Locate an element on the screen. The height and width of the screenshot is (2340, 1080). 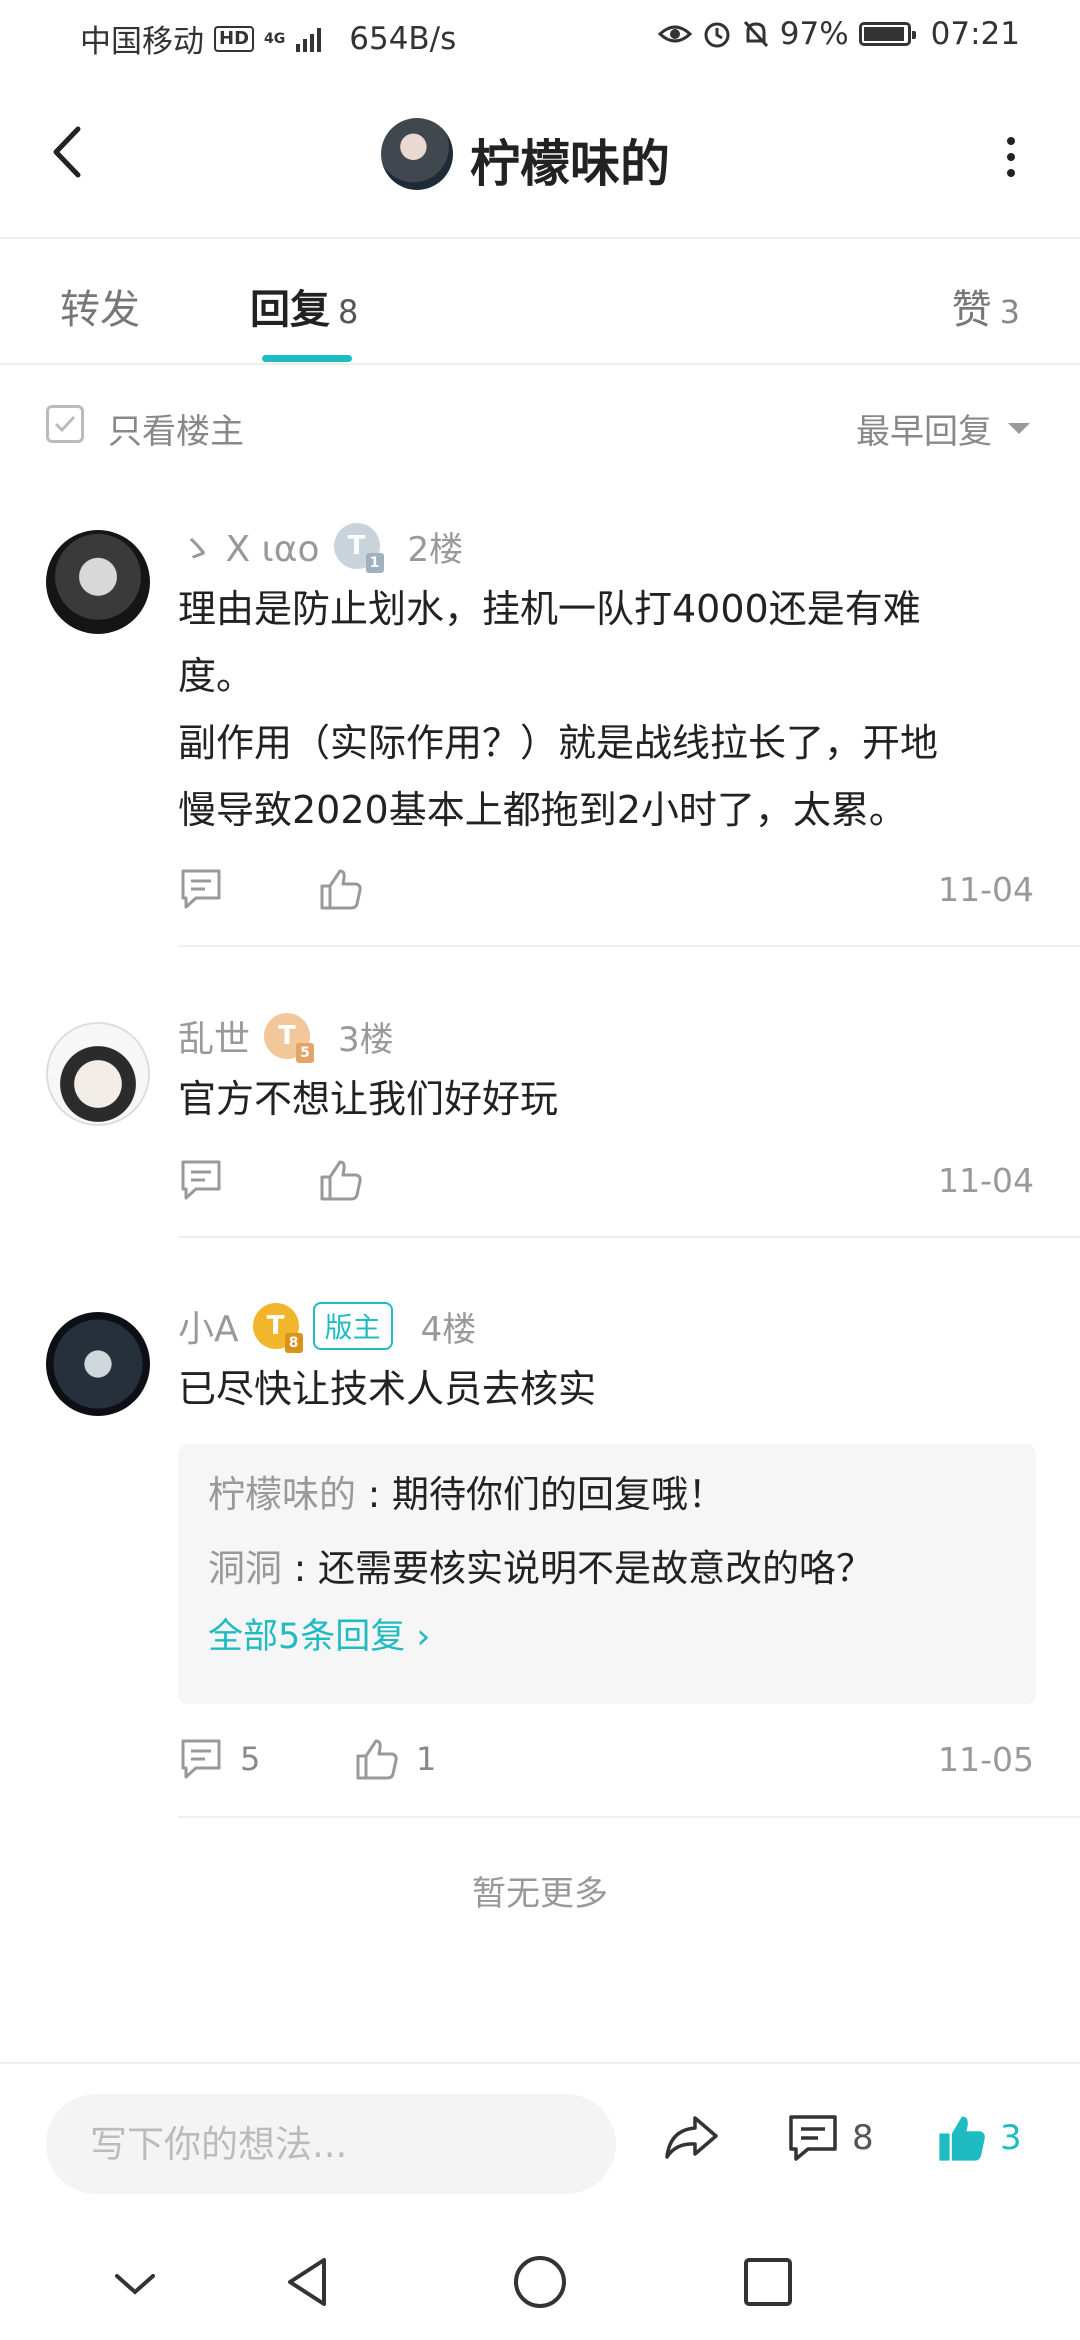
floor-number: 2楼 is located at coordinates (435, 549).